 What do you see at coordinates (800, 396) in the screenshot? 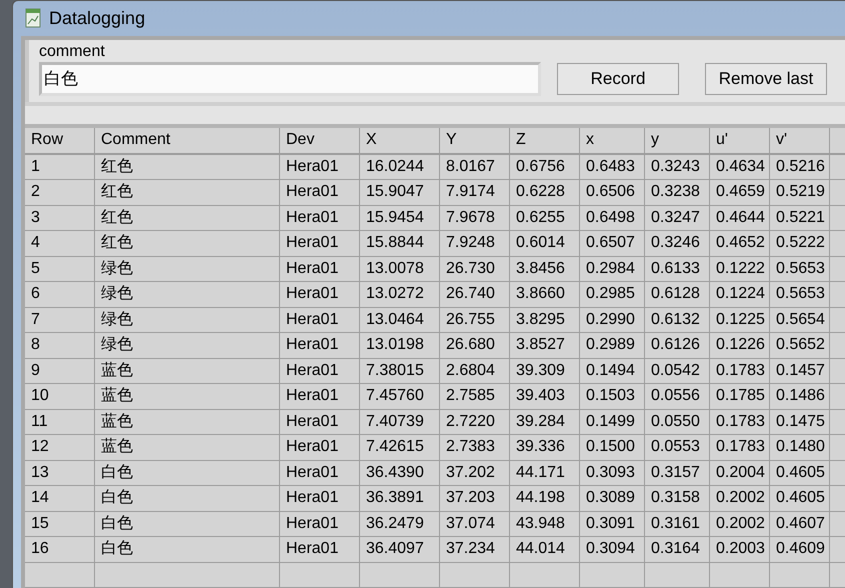
I see `table-cell-text: 0.1486` at bounding box center [800, 396].